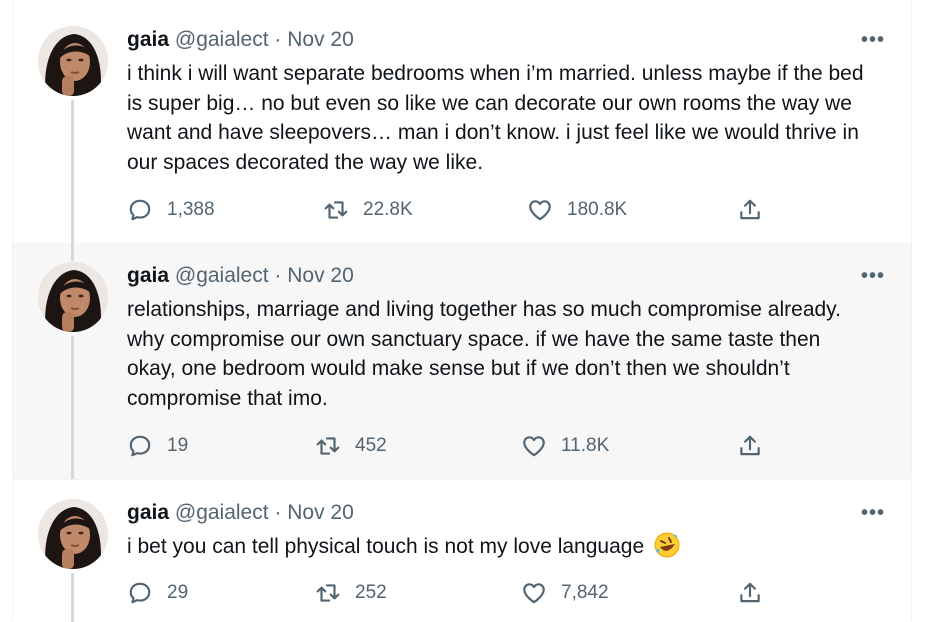 Image resolution: width=926 pixels, height=622 pixels. I want to click on like-button: 180.8K, so click(577, 210).